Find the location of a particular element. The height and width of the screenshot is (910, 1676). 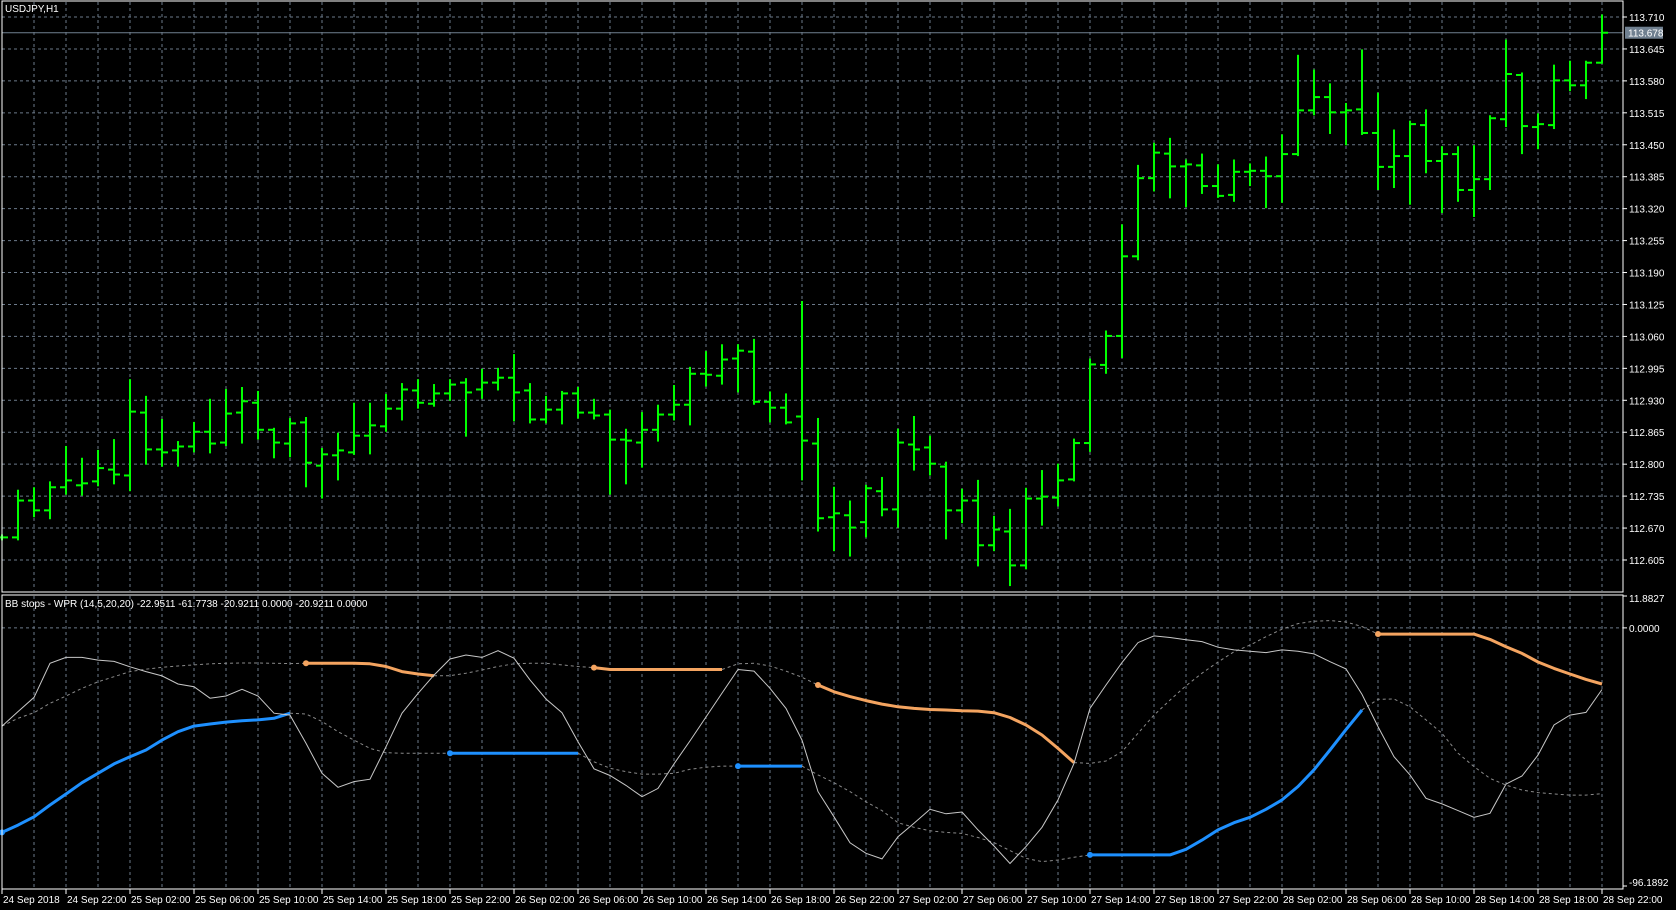

price-axis-label: 112.605 is located at coordinates (1647, 561).